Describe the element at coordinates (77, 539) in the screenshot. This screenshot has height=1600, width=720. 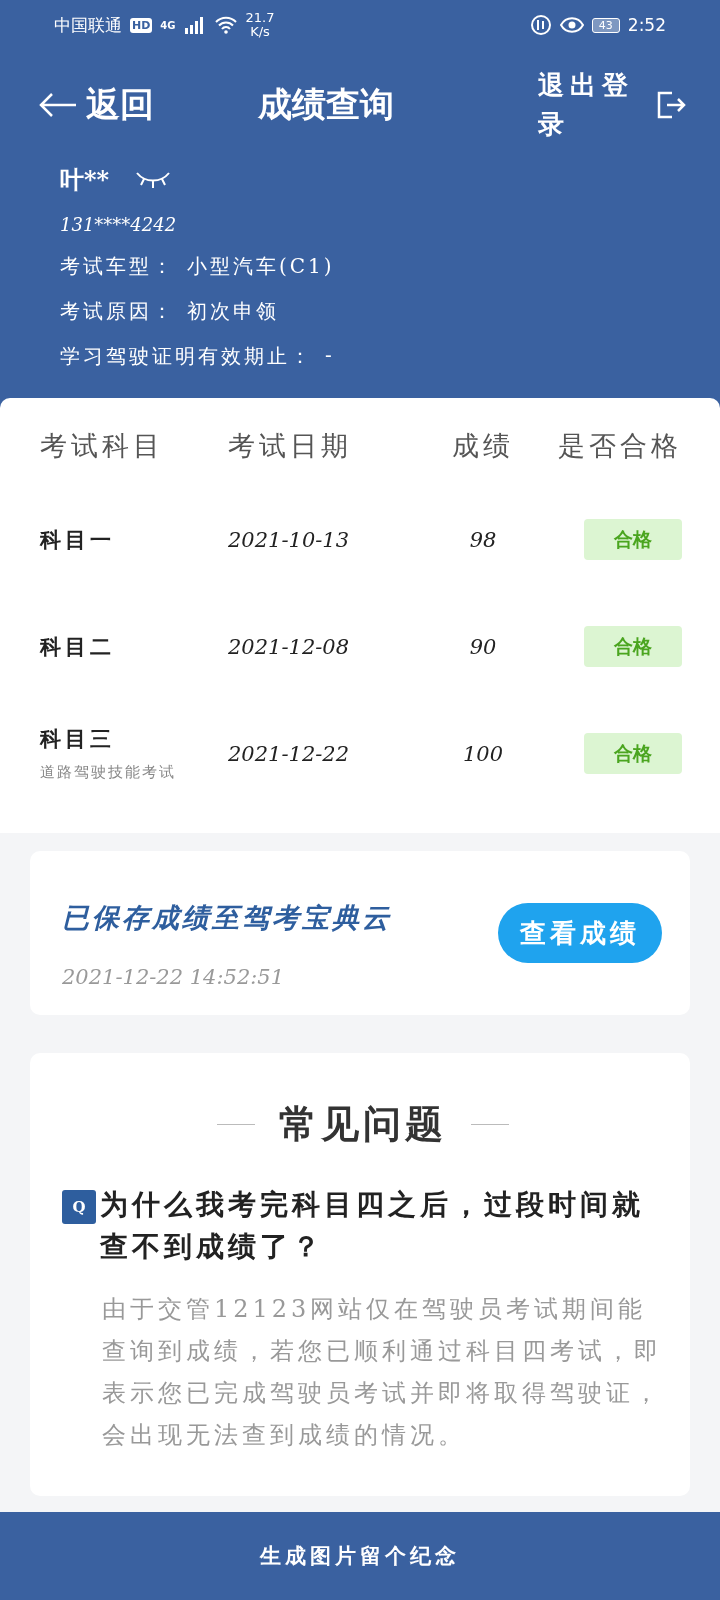
I see `subject-name: 科目一` at that location.